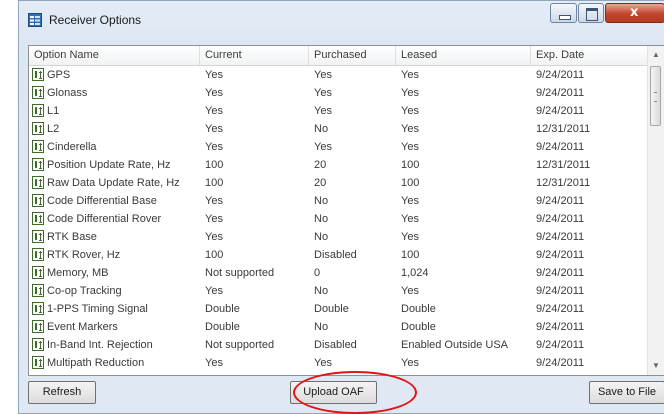 Image resolution: width=664 pixels, height=414 pixels. What do you see at coordinates (339, 363) in the screenshot?
I see `table-row: Multipath Reduction Yes Yes Yes 9/24/2011` at bounding box center [339, 363].